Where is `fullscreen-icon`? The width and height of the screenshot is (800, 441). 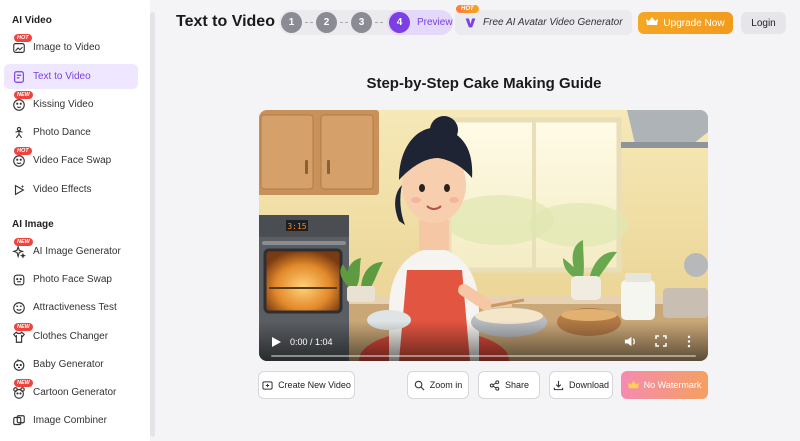
fullscreen-icon is located at coordinates (661, 341).